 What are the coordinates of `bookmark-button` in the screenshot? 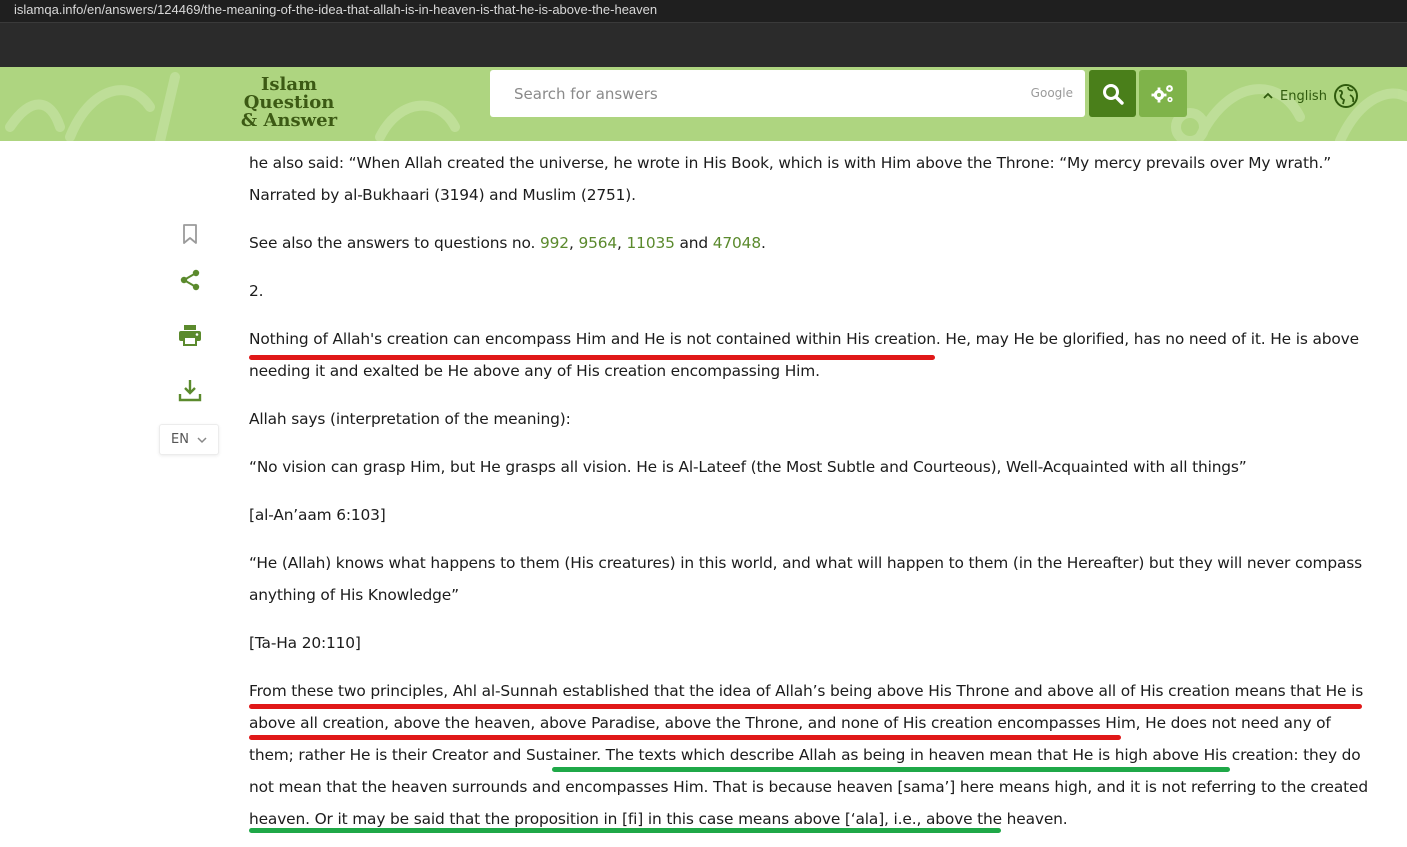 It's located at (190, 234).